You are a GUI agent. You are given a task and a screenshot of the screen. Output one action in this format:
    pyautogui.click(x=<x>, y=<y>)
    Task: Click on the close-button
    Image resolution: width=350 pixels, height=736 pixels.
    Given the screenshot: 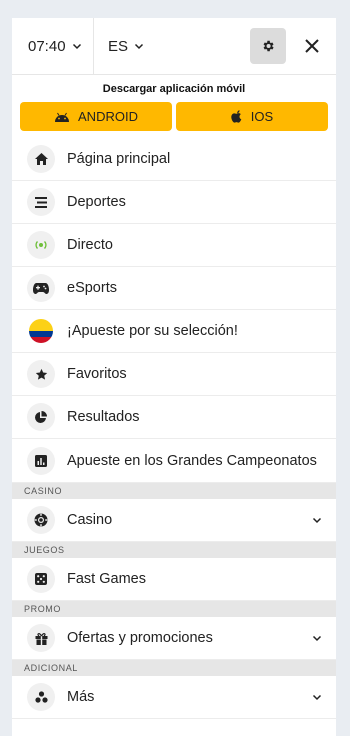 What is the action you would take?
    pyautogui.click(x=312, y=46)
    